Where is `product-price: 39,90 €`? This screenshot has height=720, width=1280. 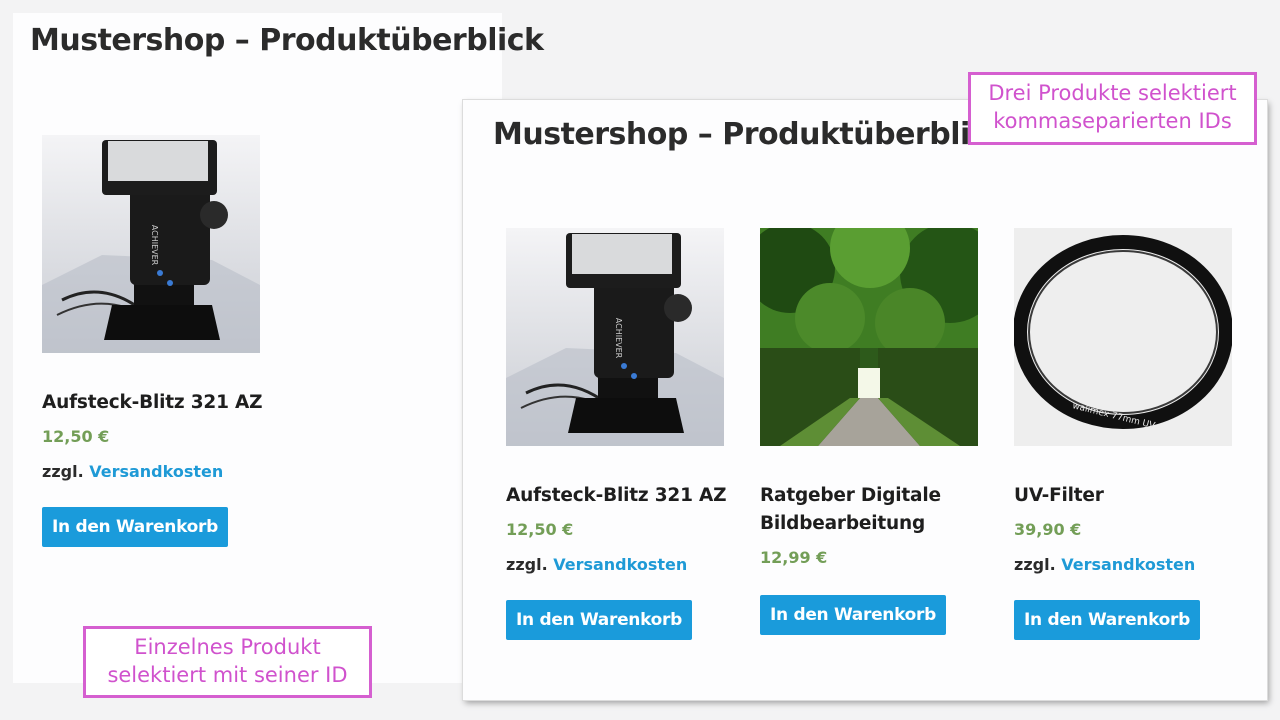
product-price: 39,90 € is located at coordinates (1048, 529).